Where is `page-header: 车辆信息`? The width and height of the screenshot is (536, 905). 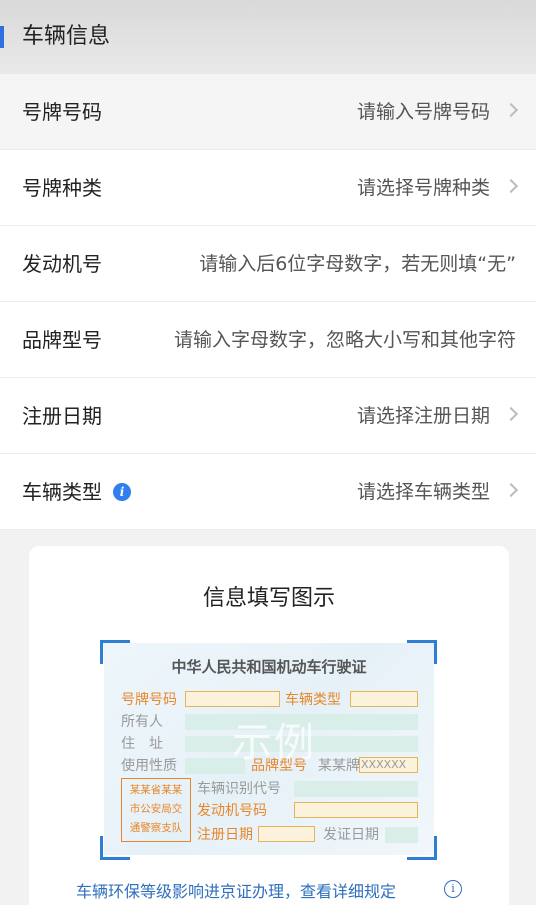 page-header: 车辆信息 is located at coordinates (268, 37).